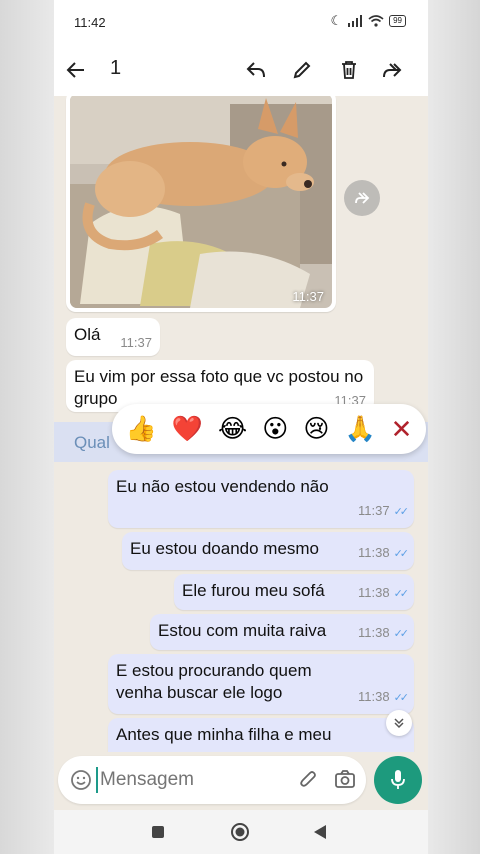 The width and height of the screenshot is (480, 854). I want to click on wifi-icon, so click(376, 21).